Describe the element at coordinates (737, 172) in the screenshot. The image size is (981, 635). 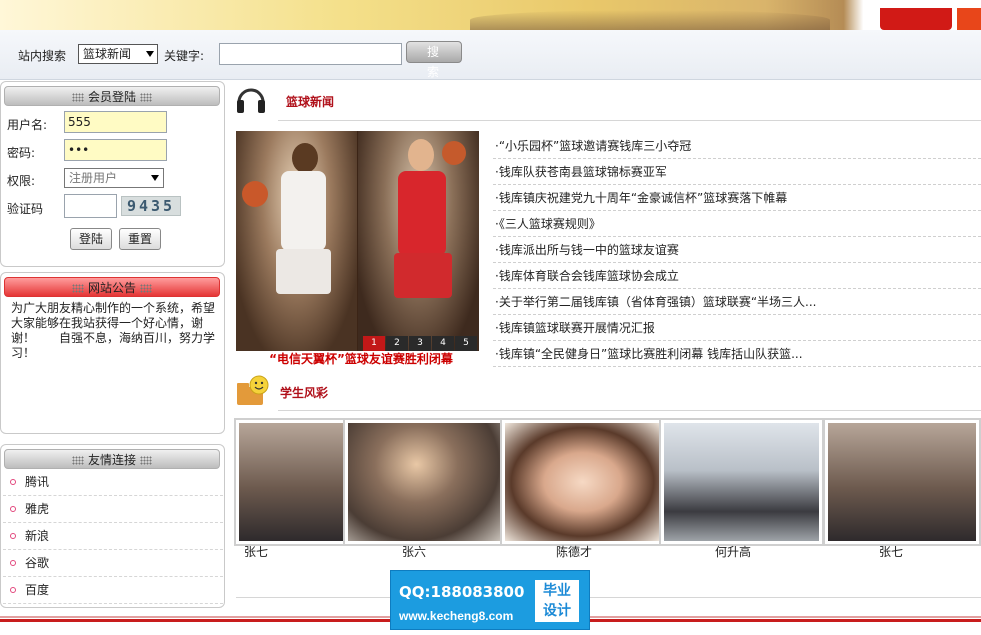
I see `news-list-item: ·钱库队获苍南县篮球锦标赛亚军` at that location.